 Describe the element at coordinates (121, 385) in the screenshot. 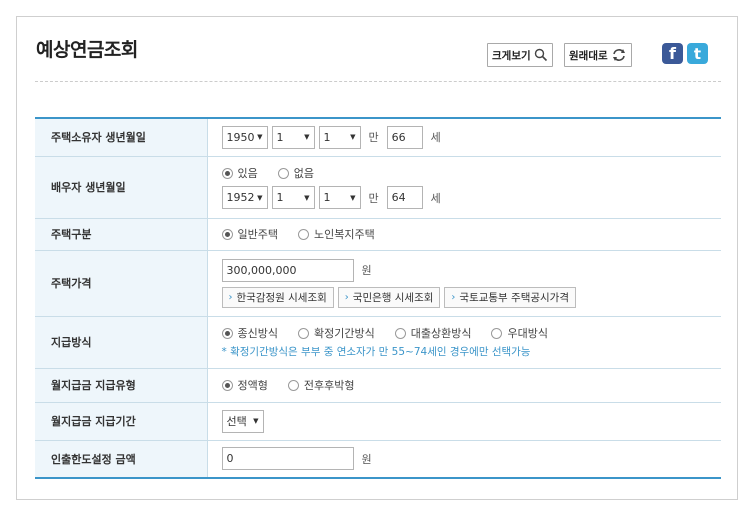

I see `monthly-type-label: 월지급금 지급유형` at that location.